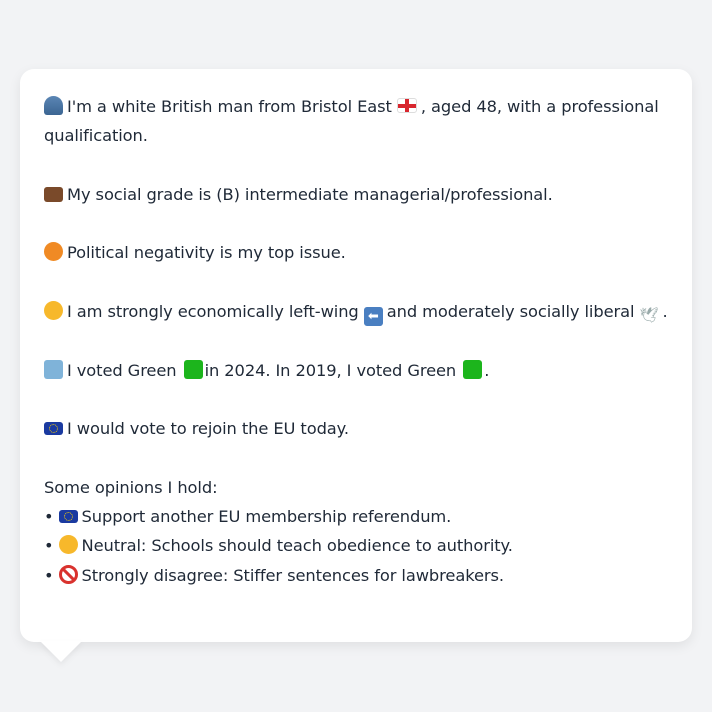 The width and height of the screenshot is (712, 712). I want to click on briefcase-icon, so click(53, 194).